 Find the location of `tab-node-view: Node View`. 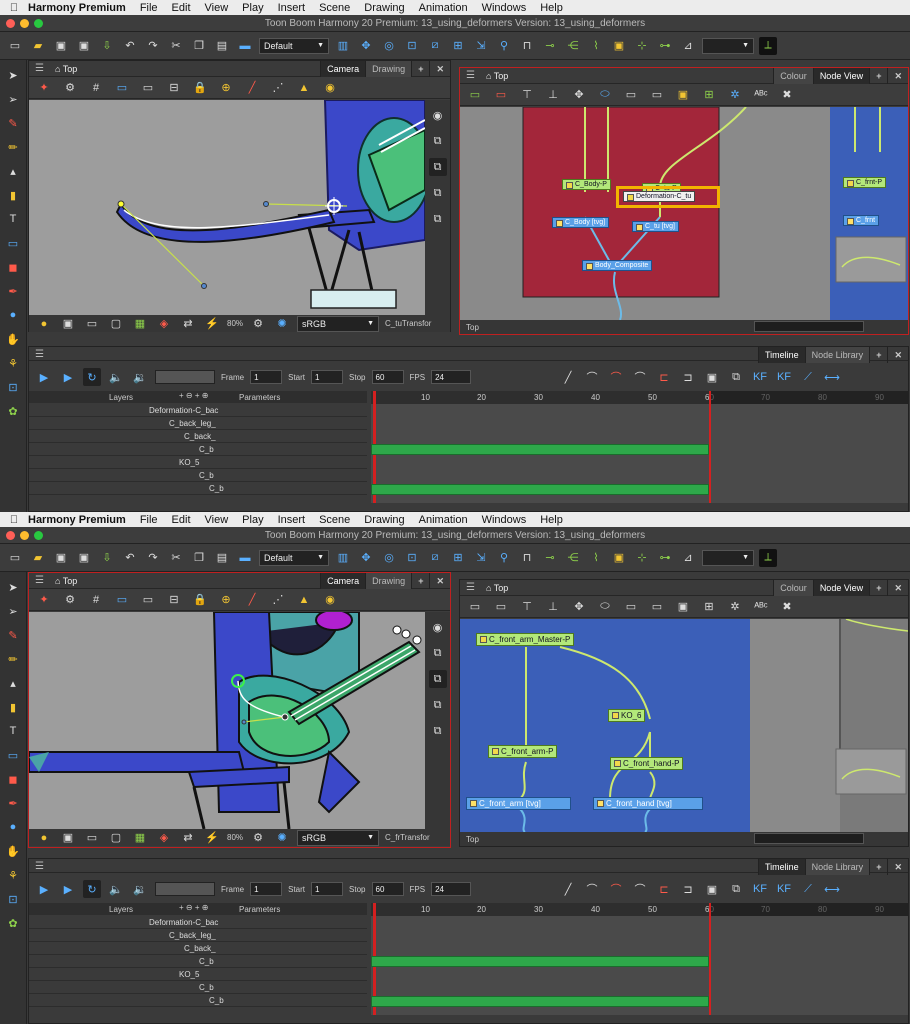

tab-node-view: Node View is located at coordinates (841, 76).